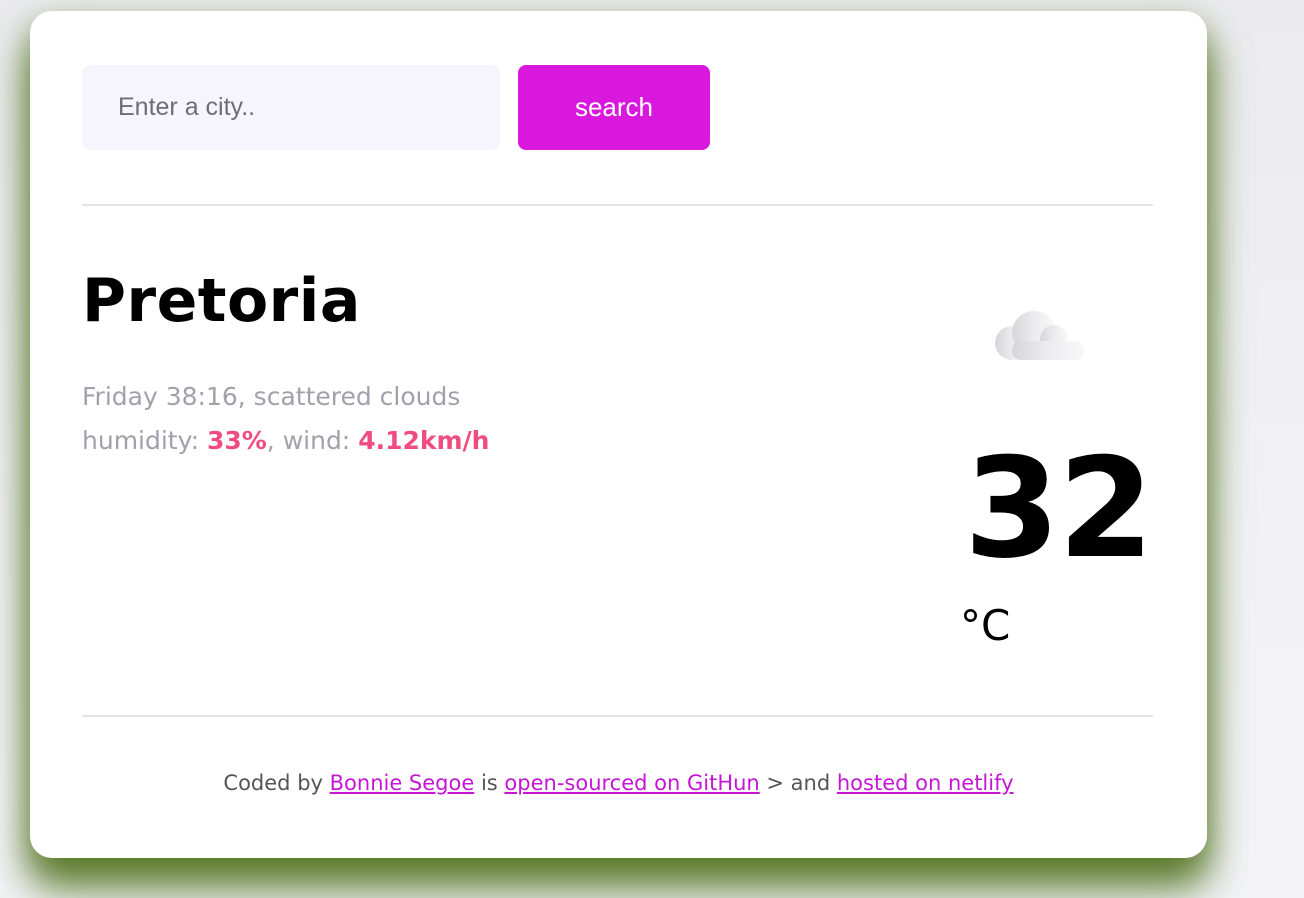 This screenshot has height=898, width=1304. Describe the element at coordinates (1039, 335) in the screenshot. I see `cloud-icon` at that location.